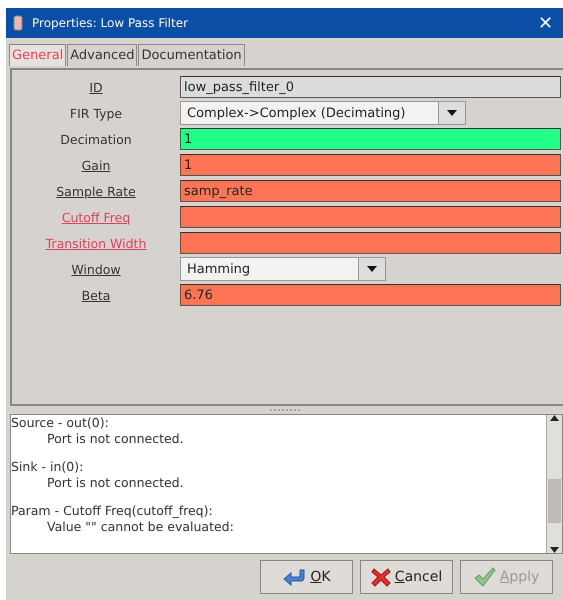 The image size is (563, 600). I want to click on ok-button: OK, so click(306, 577).